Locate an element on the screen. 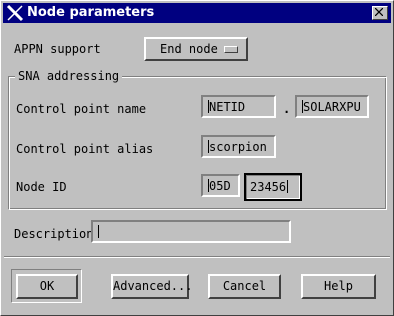 This screenshot has height=316, width=394. control-point-alias-field: scorpion is located at coordinates (238, 146).